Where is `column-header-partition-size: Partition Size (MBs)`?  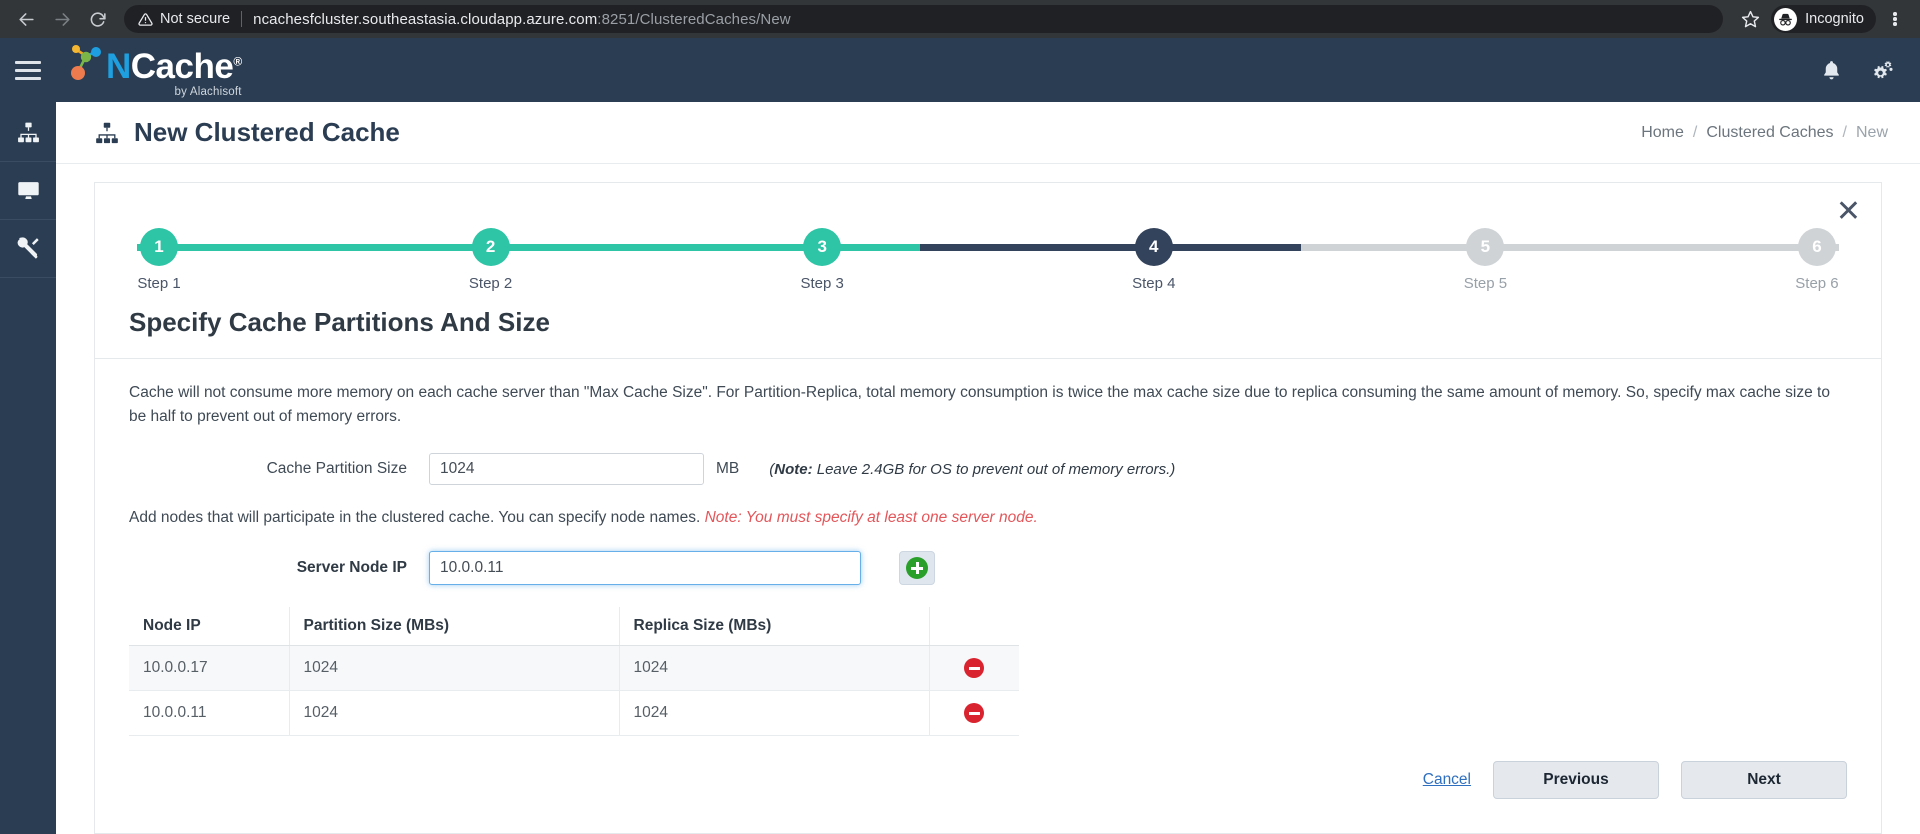
column-header-partition-size: Partition Size (MBs) is located at coordinates (454, 627).